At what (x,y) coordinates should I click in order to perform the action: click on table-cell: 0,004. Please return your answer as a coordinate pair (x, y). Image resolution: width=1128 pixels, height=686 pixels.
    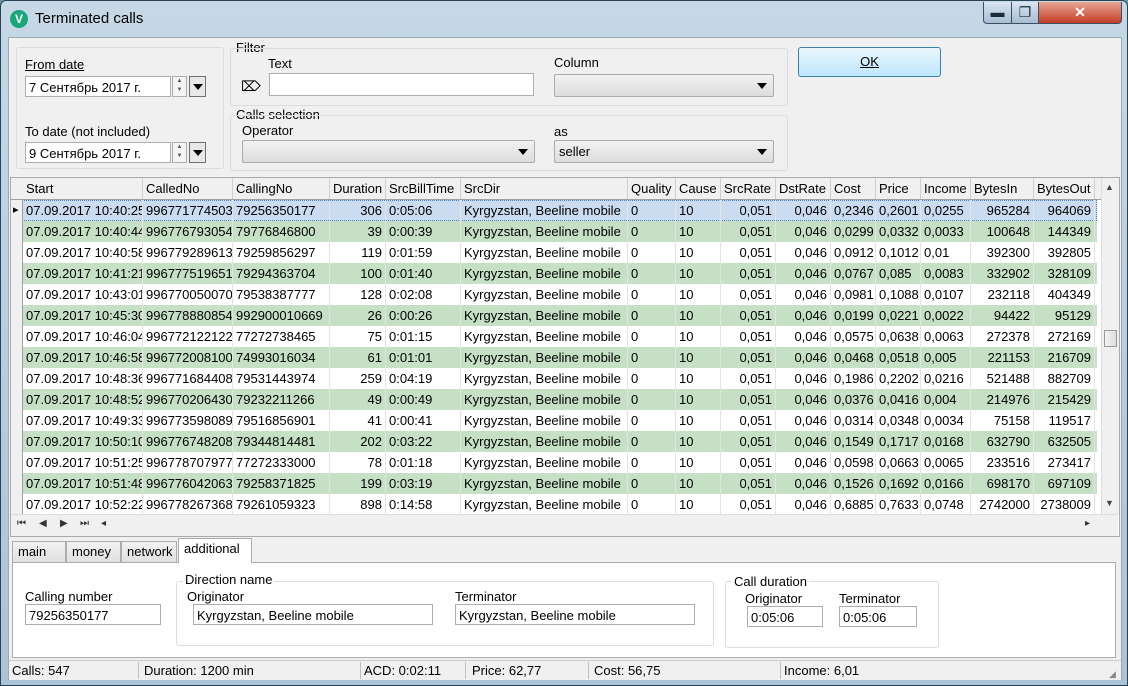
    Looking at the image, I should click on (946, 399).